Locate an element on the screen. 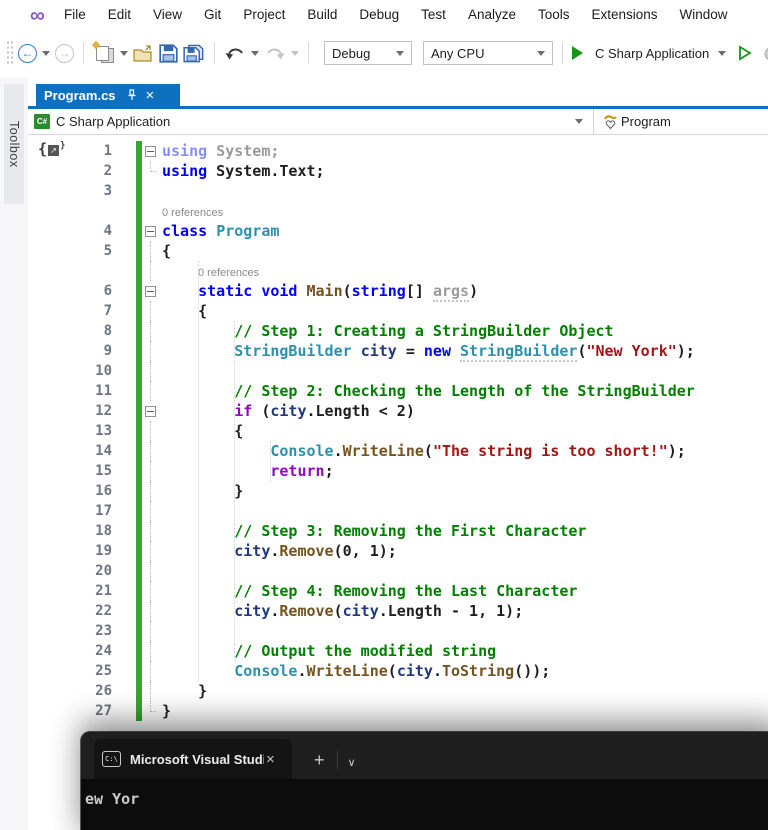  terminal-title-bar: C:\ Microsoft Visual Studio Debu × + ∨ is located at coordinates (424, 755).